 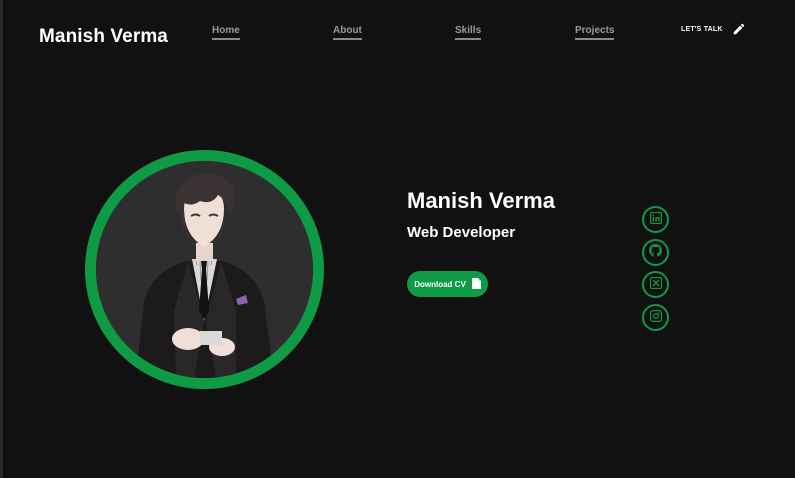 I want to click on instagram-icon, so click(x=655, y=318).